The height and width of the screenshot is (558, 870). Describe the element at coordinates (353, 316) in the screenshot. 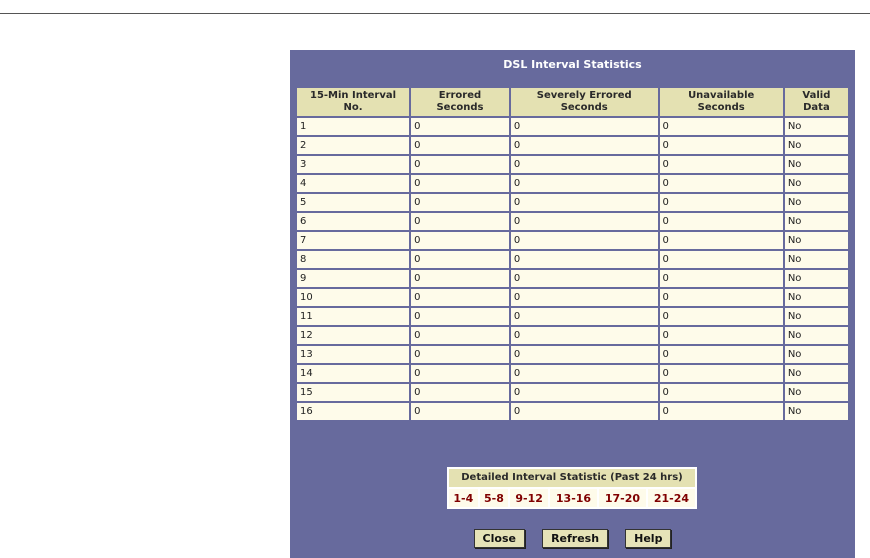

I see `cell-interval-no: 11` at that location.